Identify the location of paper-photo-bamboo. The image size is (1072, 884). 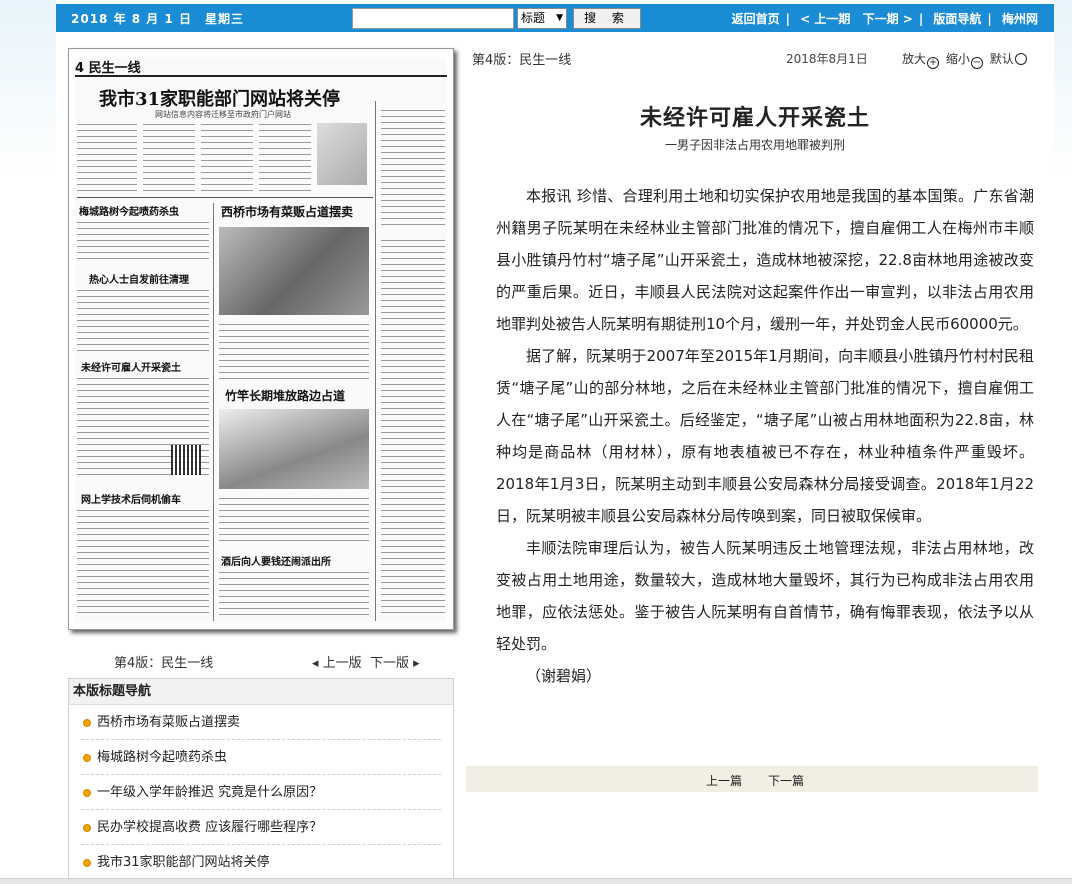
(294, 449).